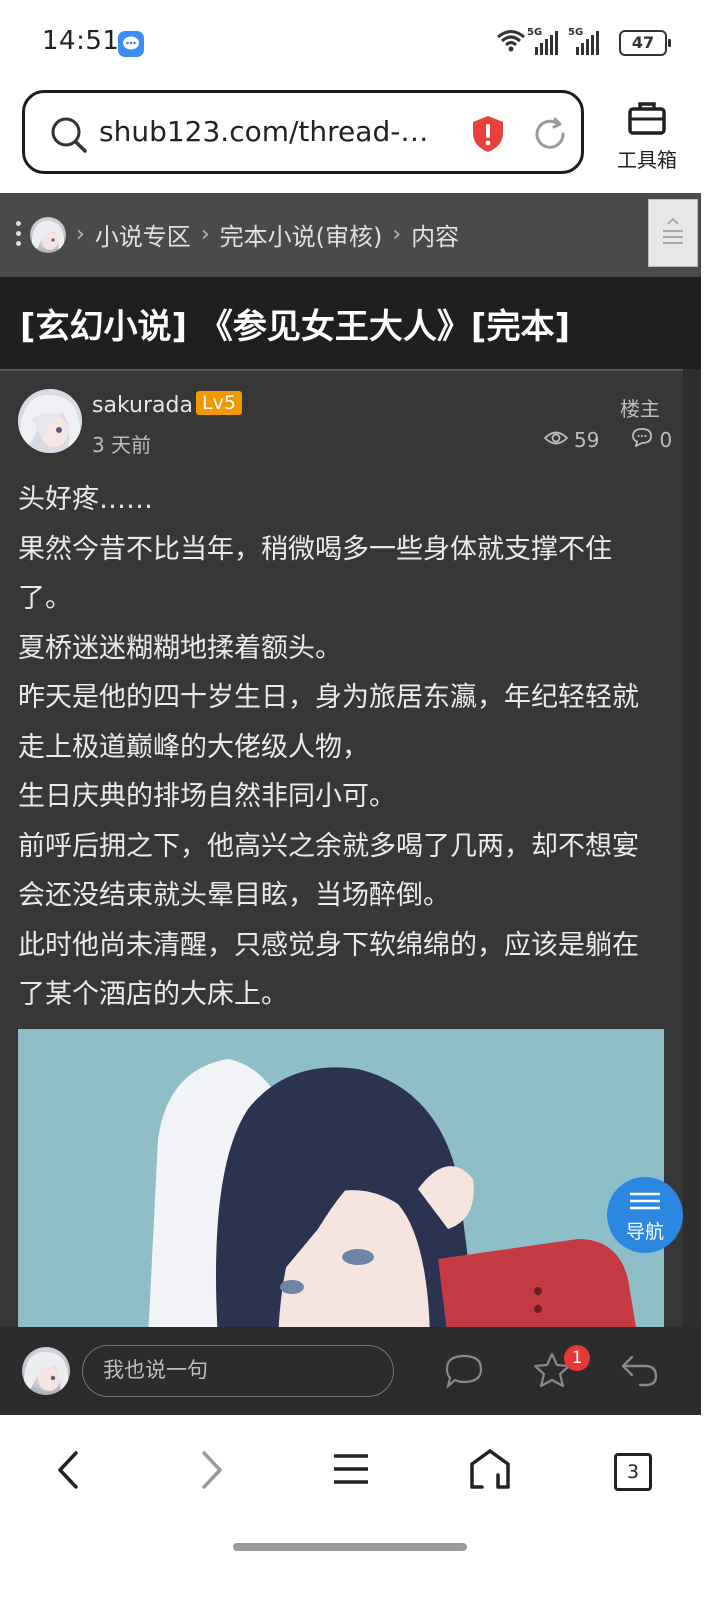 This screenshot has width=715, height=1600. What do you see at coordinates (351, 1471) in the screenshot?
I see `menu-icon` at bounding box center [351, 1471].